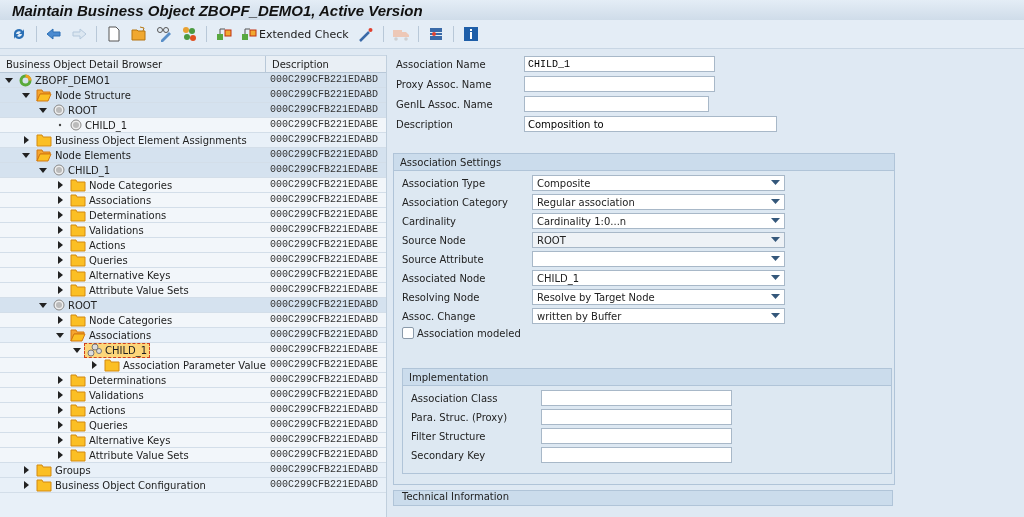 The width and height of the screenshot is (1024, 517). I want to click on blank-page-icon, so click(114, 34).